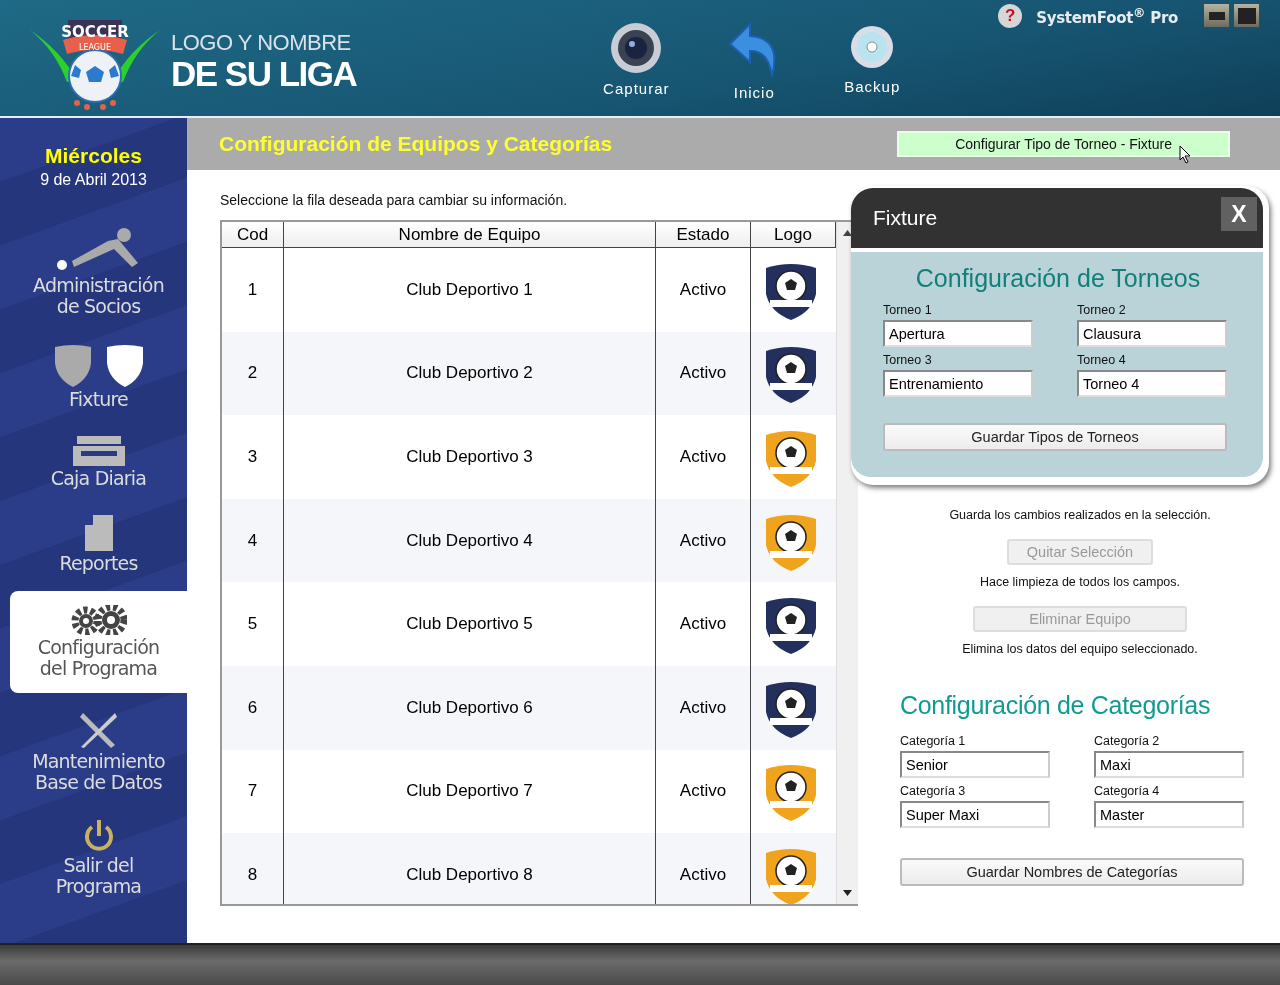 The width and height of the screenshot is (1280, 985). What do you see at coordinates (98, 620) in the screenshot?
I see `gears-icon` at bounding box center [98, 620].